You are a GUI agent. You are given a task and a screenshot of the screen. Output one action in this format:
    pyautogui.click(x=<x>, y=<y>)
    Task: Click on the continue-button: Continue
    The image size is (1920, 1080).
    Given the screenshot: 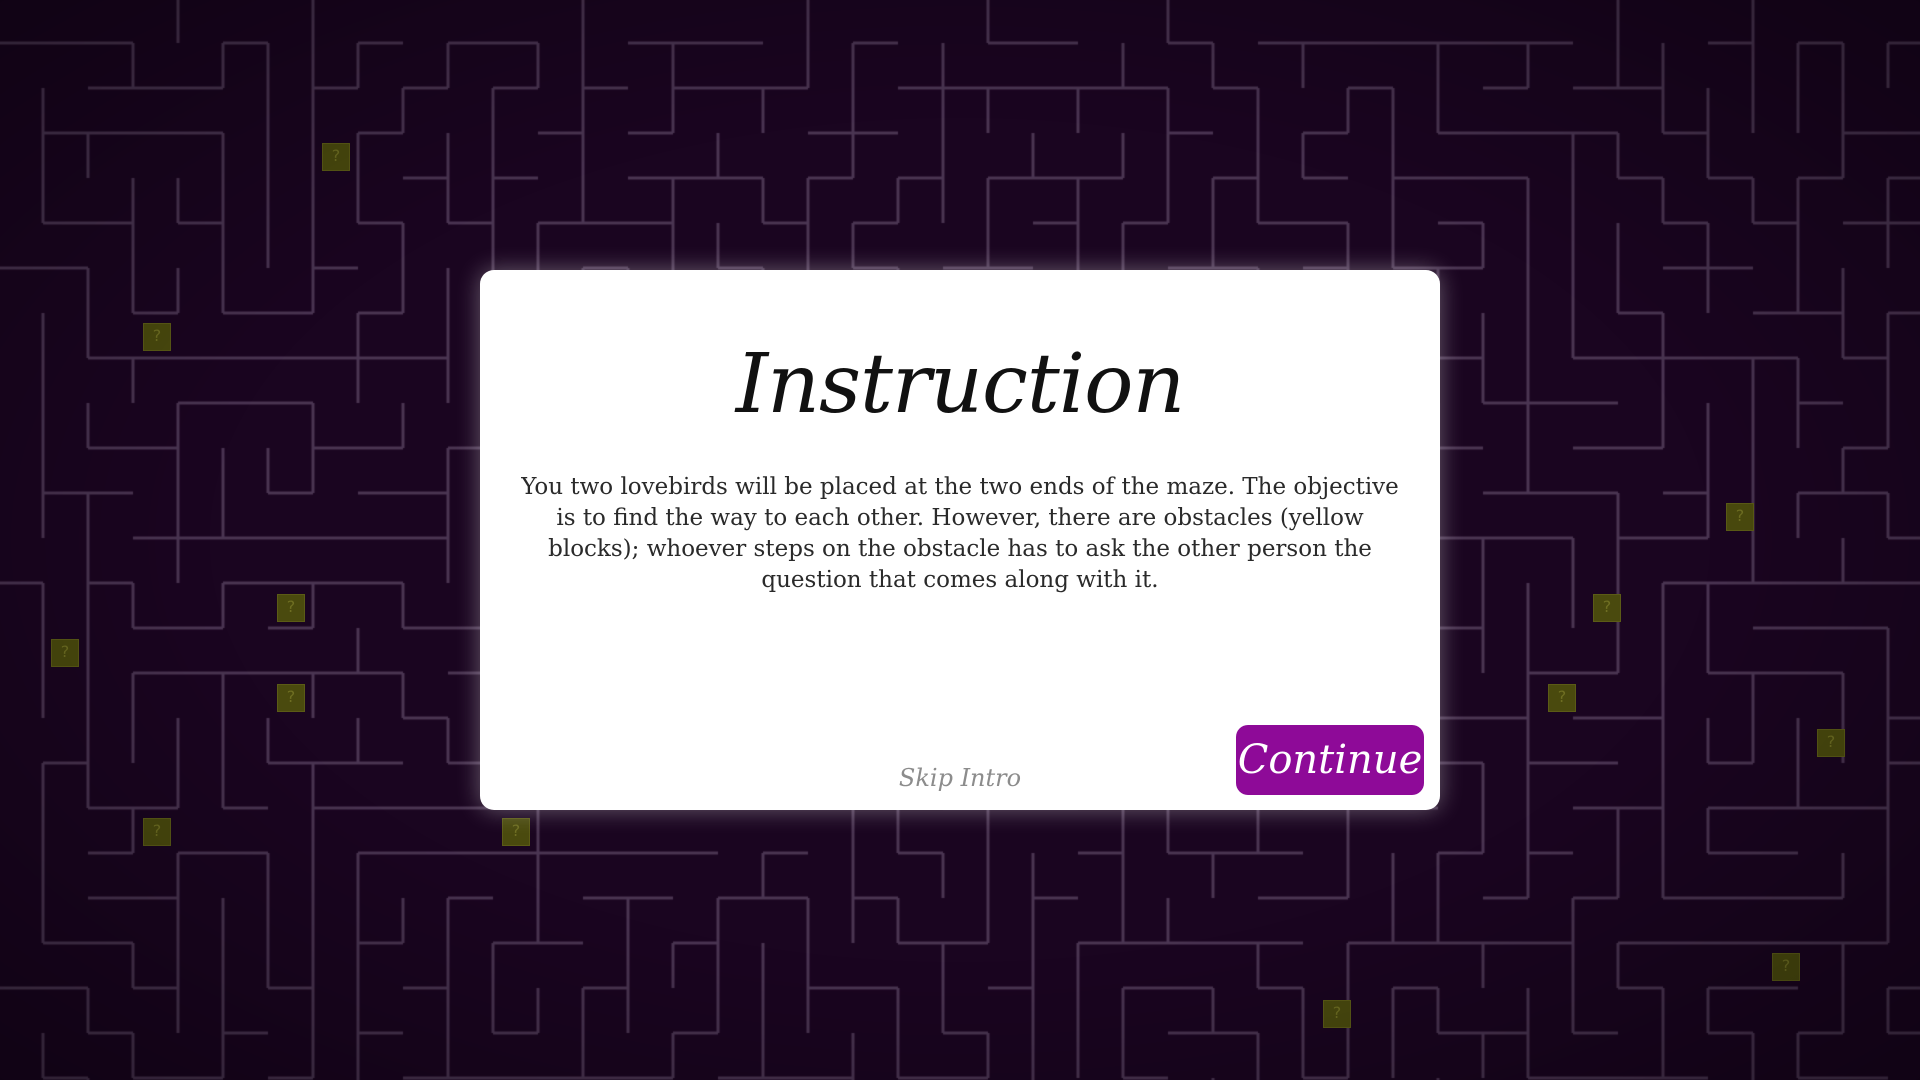 What is the action you would take?
    pyautogui.click(x=1330, y=760)
    